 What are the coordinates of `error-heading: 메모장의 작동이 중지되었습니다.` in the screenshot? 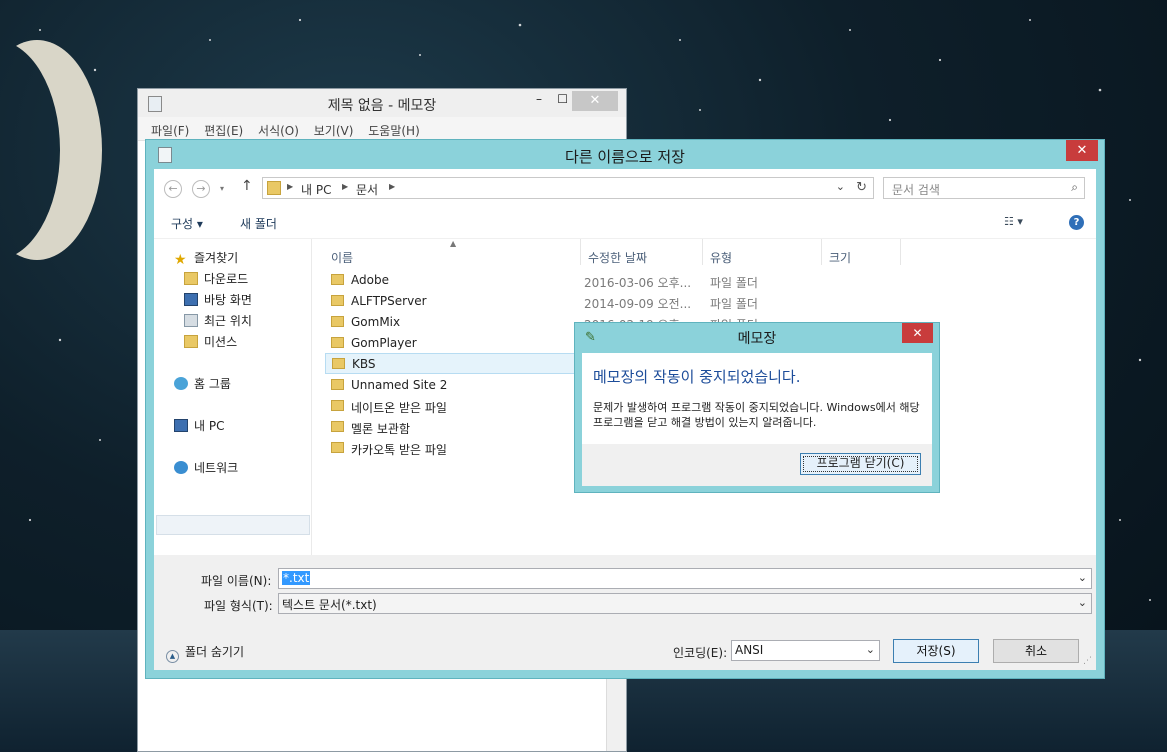 It's located at (697, 377).